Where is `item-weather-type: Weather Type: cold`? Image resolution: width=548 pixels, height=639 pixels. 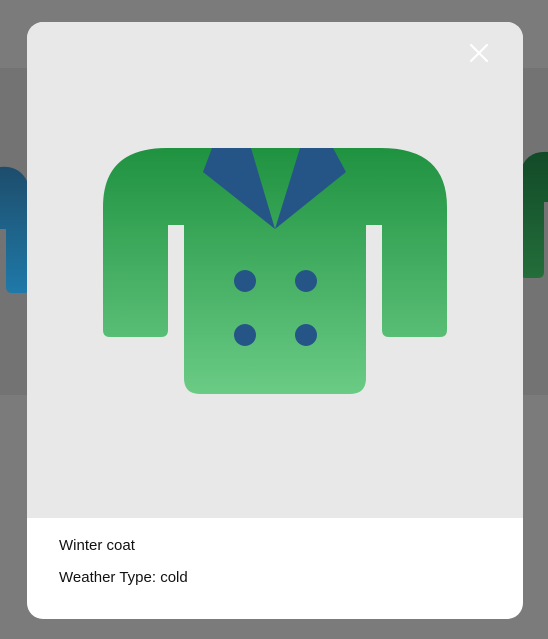 item-weather-type: Weather Type: cold is located at coordinates (279, 578).